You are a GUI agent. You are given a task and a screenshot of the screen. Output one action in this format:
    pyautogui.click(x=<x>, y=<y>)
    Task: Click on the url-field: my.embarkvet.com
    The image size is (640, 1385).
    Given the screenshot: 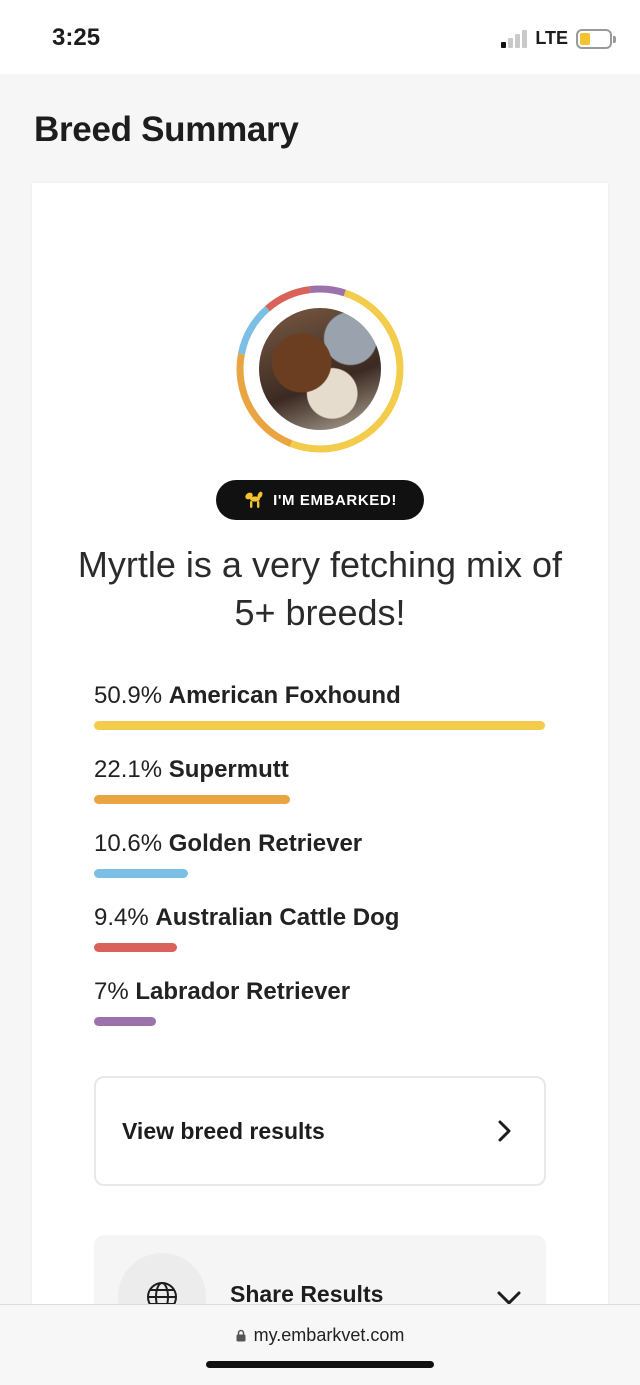 What is the action you would take?
    pyautogui.click(x=320, y=1335)
    